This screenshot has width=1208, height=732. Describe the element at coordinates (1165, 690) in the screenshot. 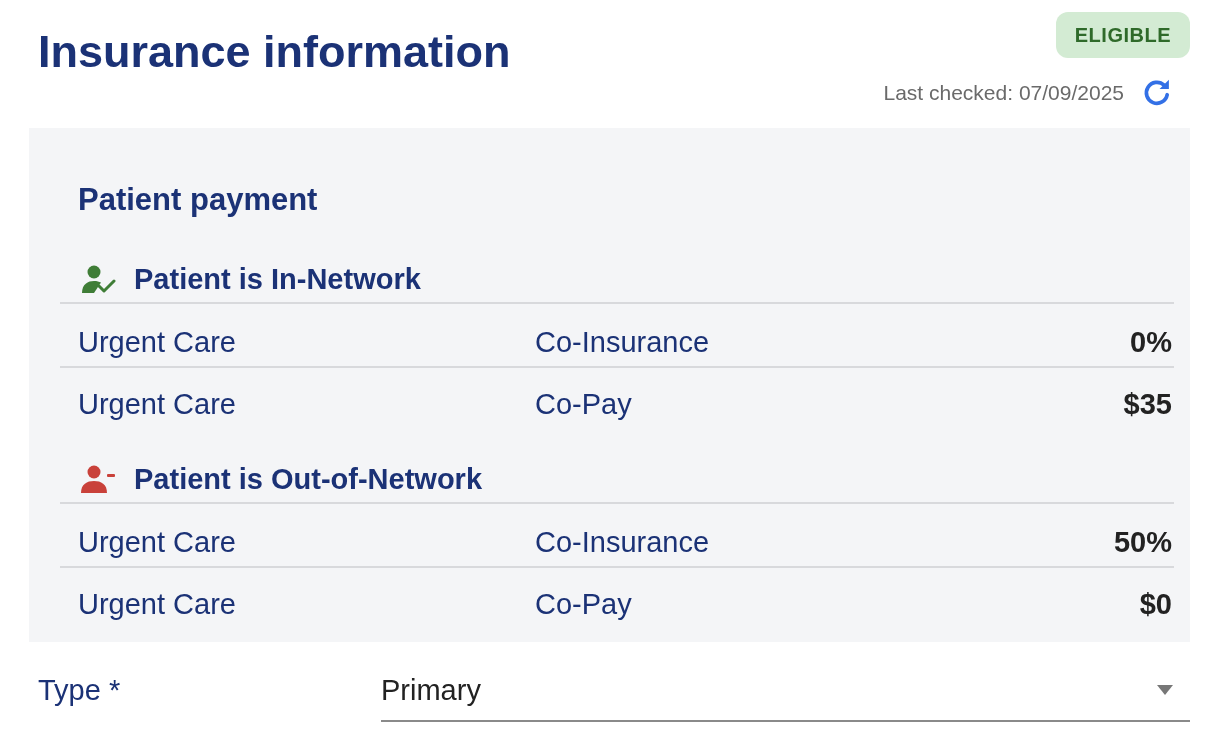

I see `caret-icon` at that location.